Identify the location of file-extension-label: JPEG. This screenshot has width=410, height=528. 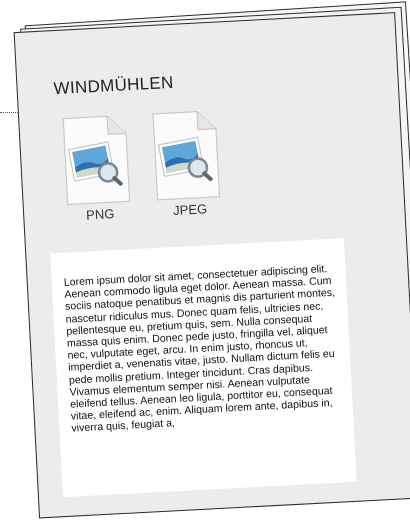
(190, 210).